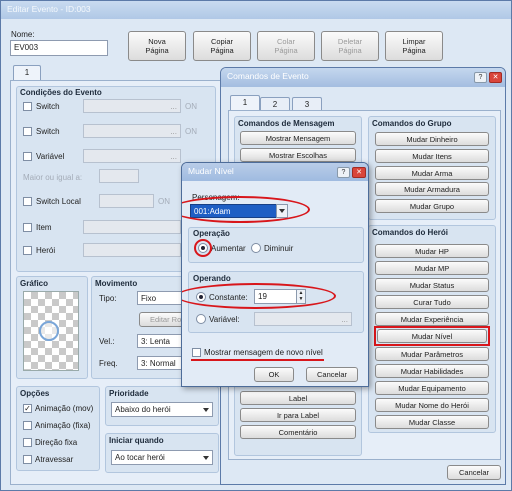  I want to click on editor-titlebar: Editar Evento - ID:003, so click(256, 10).